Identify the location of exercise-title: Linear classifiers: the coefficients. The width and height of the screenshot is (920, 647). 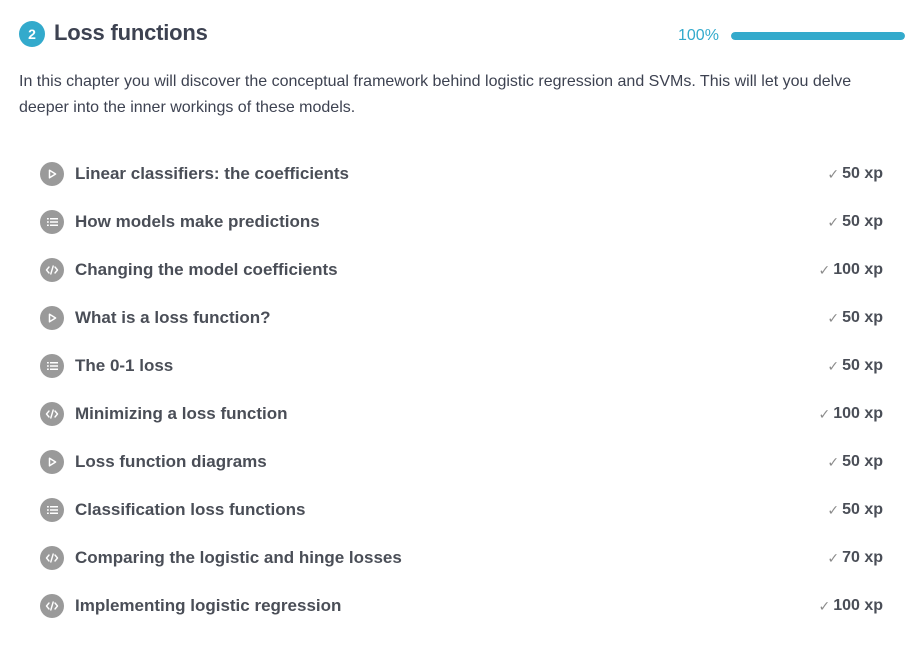
(212, 174).